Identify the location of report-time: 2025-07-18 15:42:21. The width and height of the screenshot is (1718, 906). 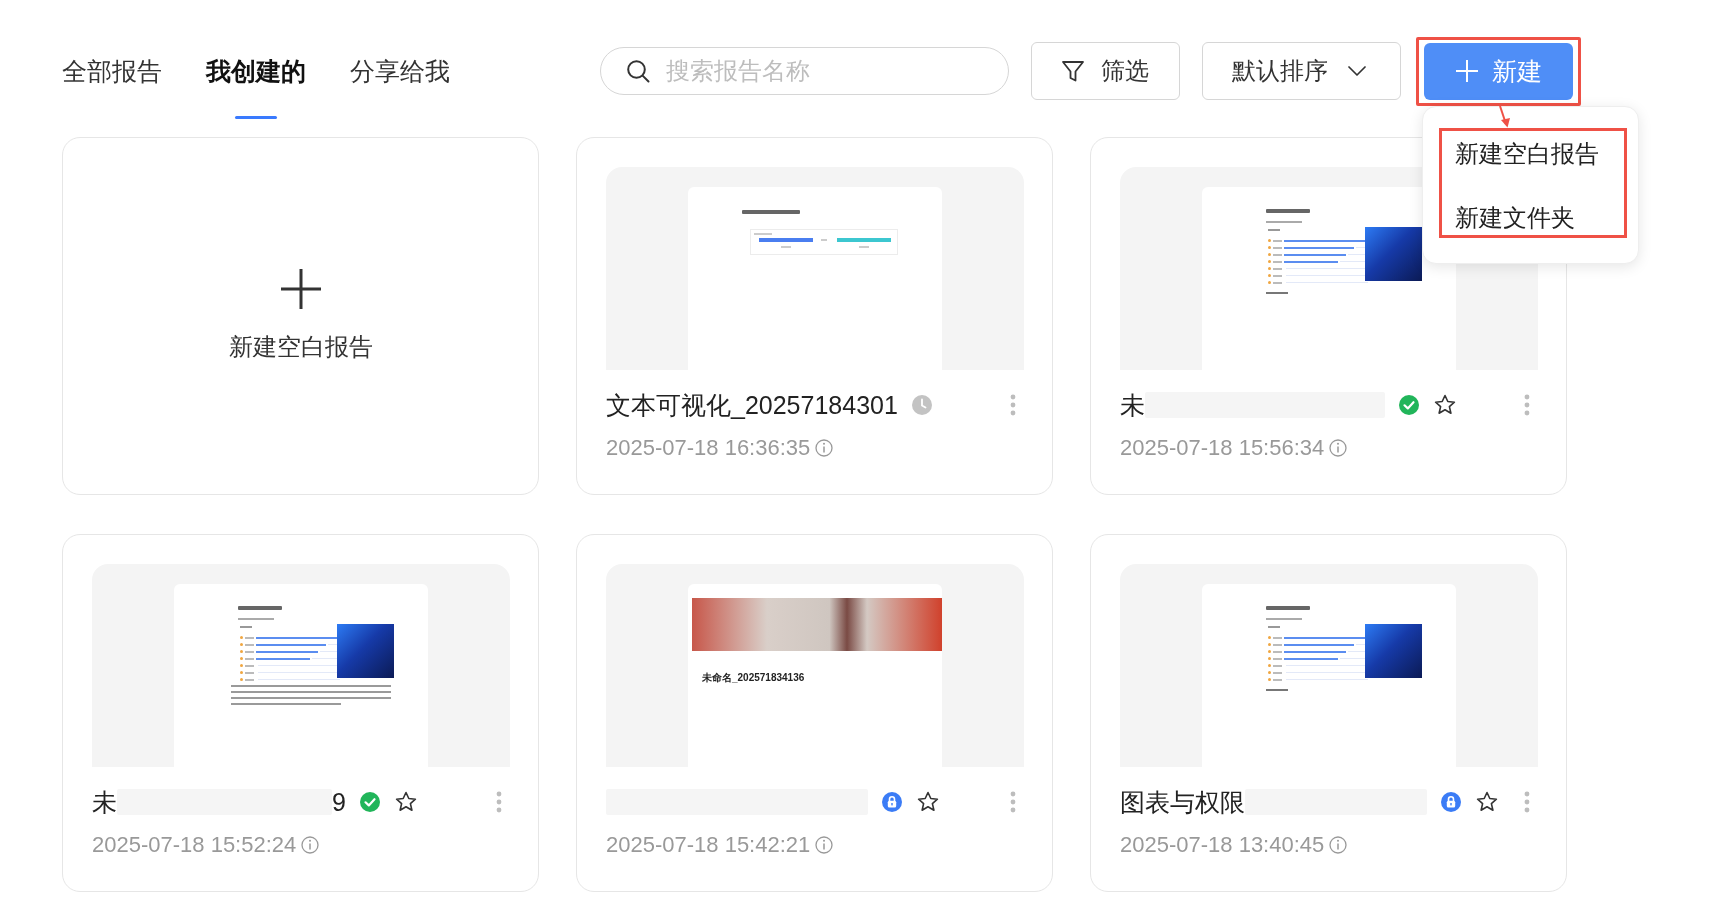
(708, 845).